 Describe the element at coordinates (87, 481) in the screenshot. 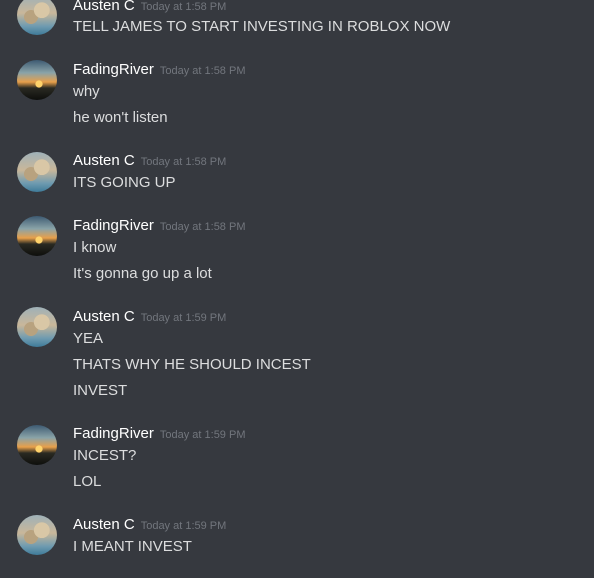

I see `message-text: LOL` at that location.